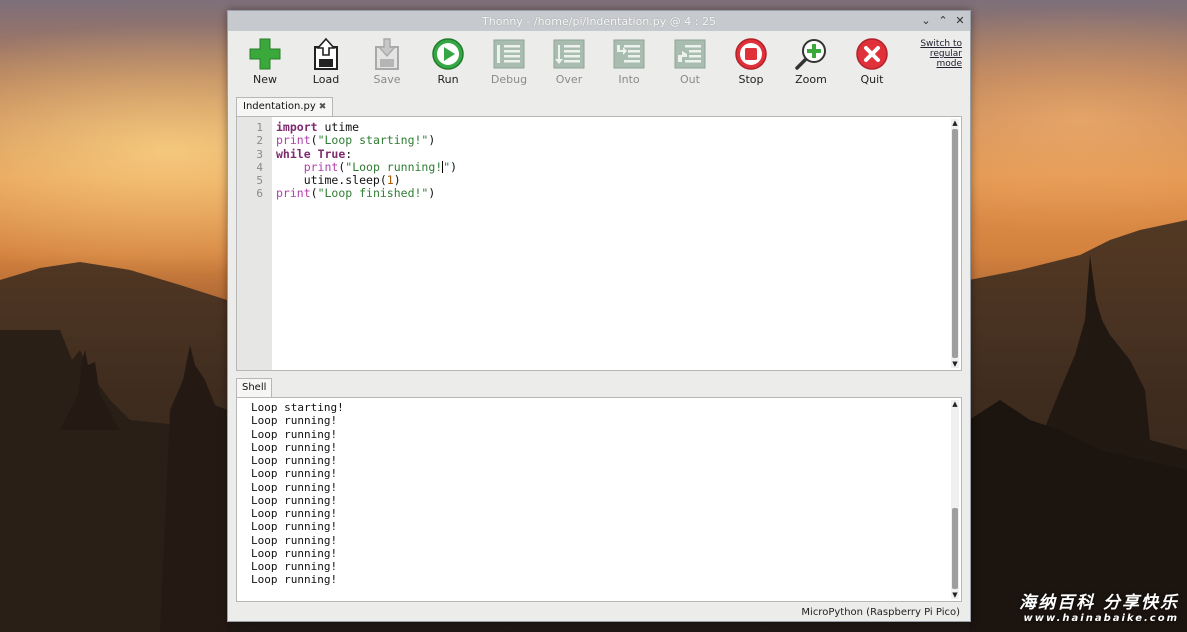 This screenshot has height=632, width=1187. I want to click on quit-button: Quit, so click(872, 61).